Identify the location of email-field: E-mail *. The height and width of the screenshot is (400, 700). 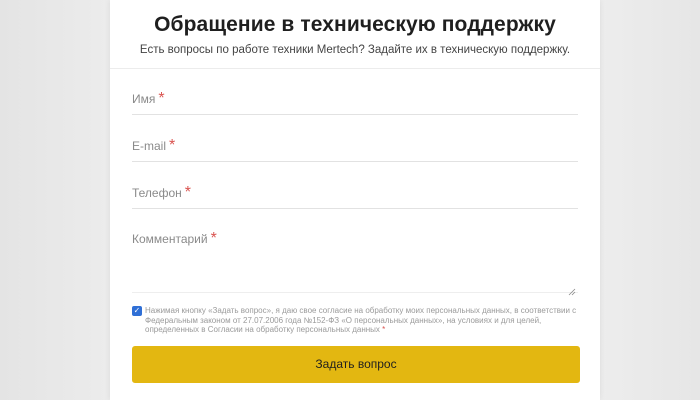
(355, 149).